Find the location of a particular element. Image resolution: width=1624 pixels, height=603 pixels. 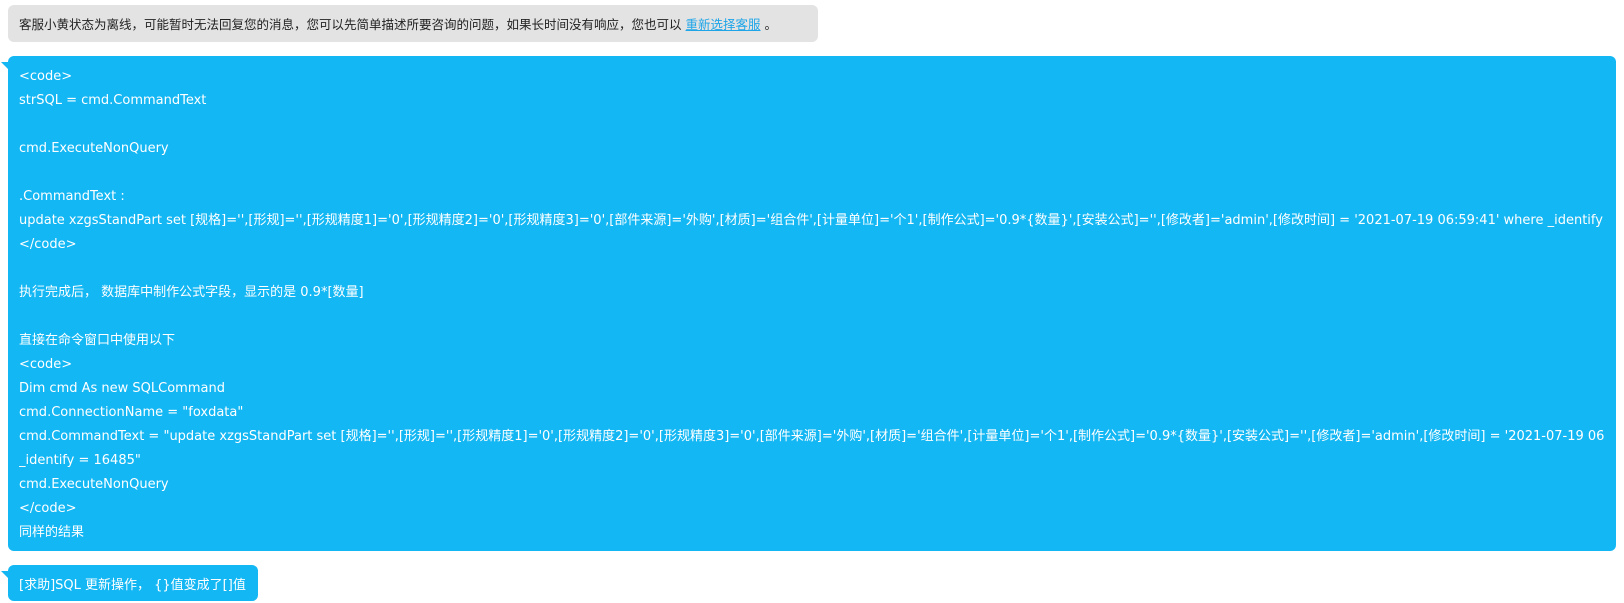

message-title-text: [求助]SQL 更新操作， {}值变成了[]值 is located at coordinates (132, 585).